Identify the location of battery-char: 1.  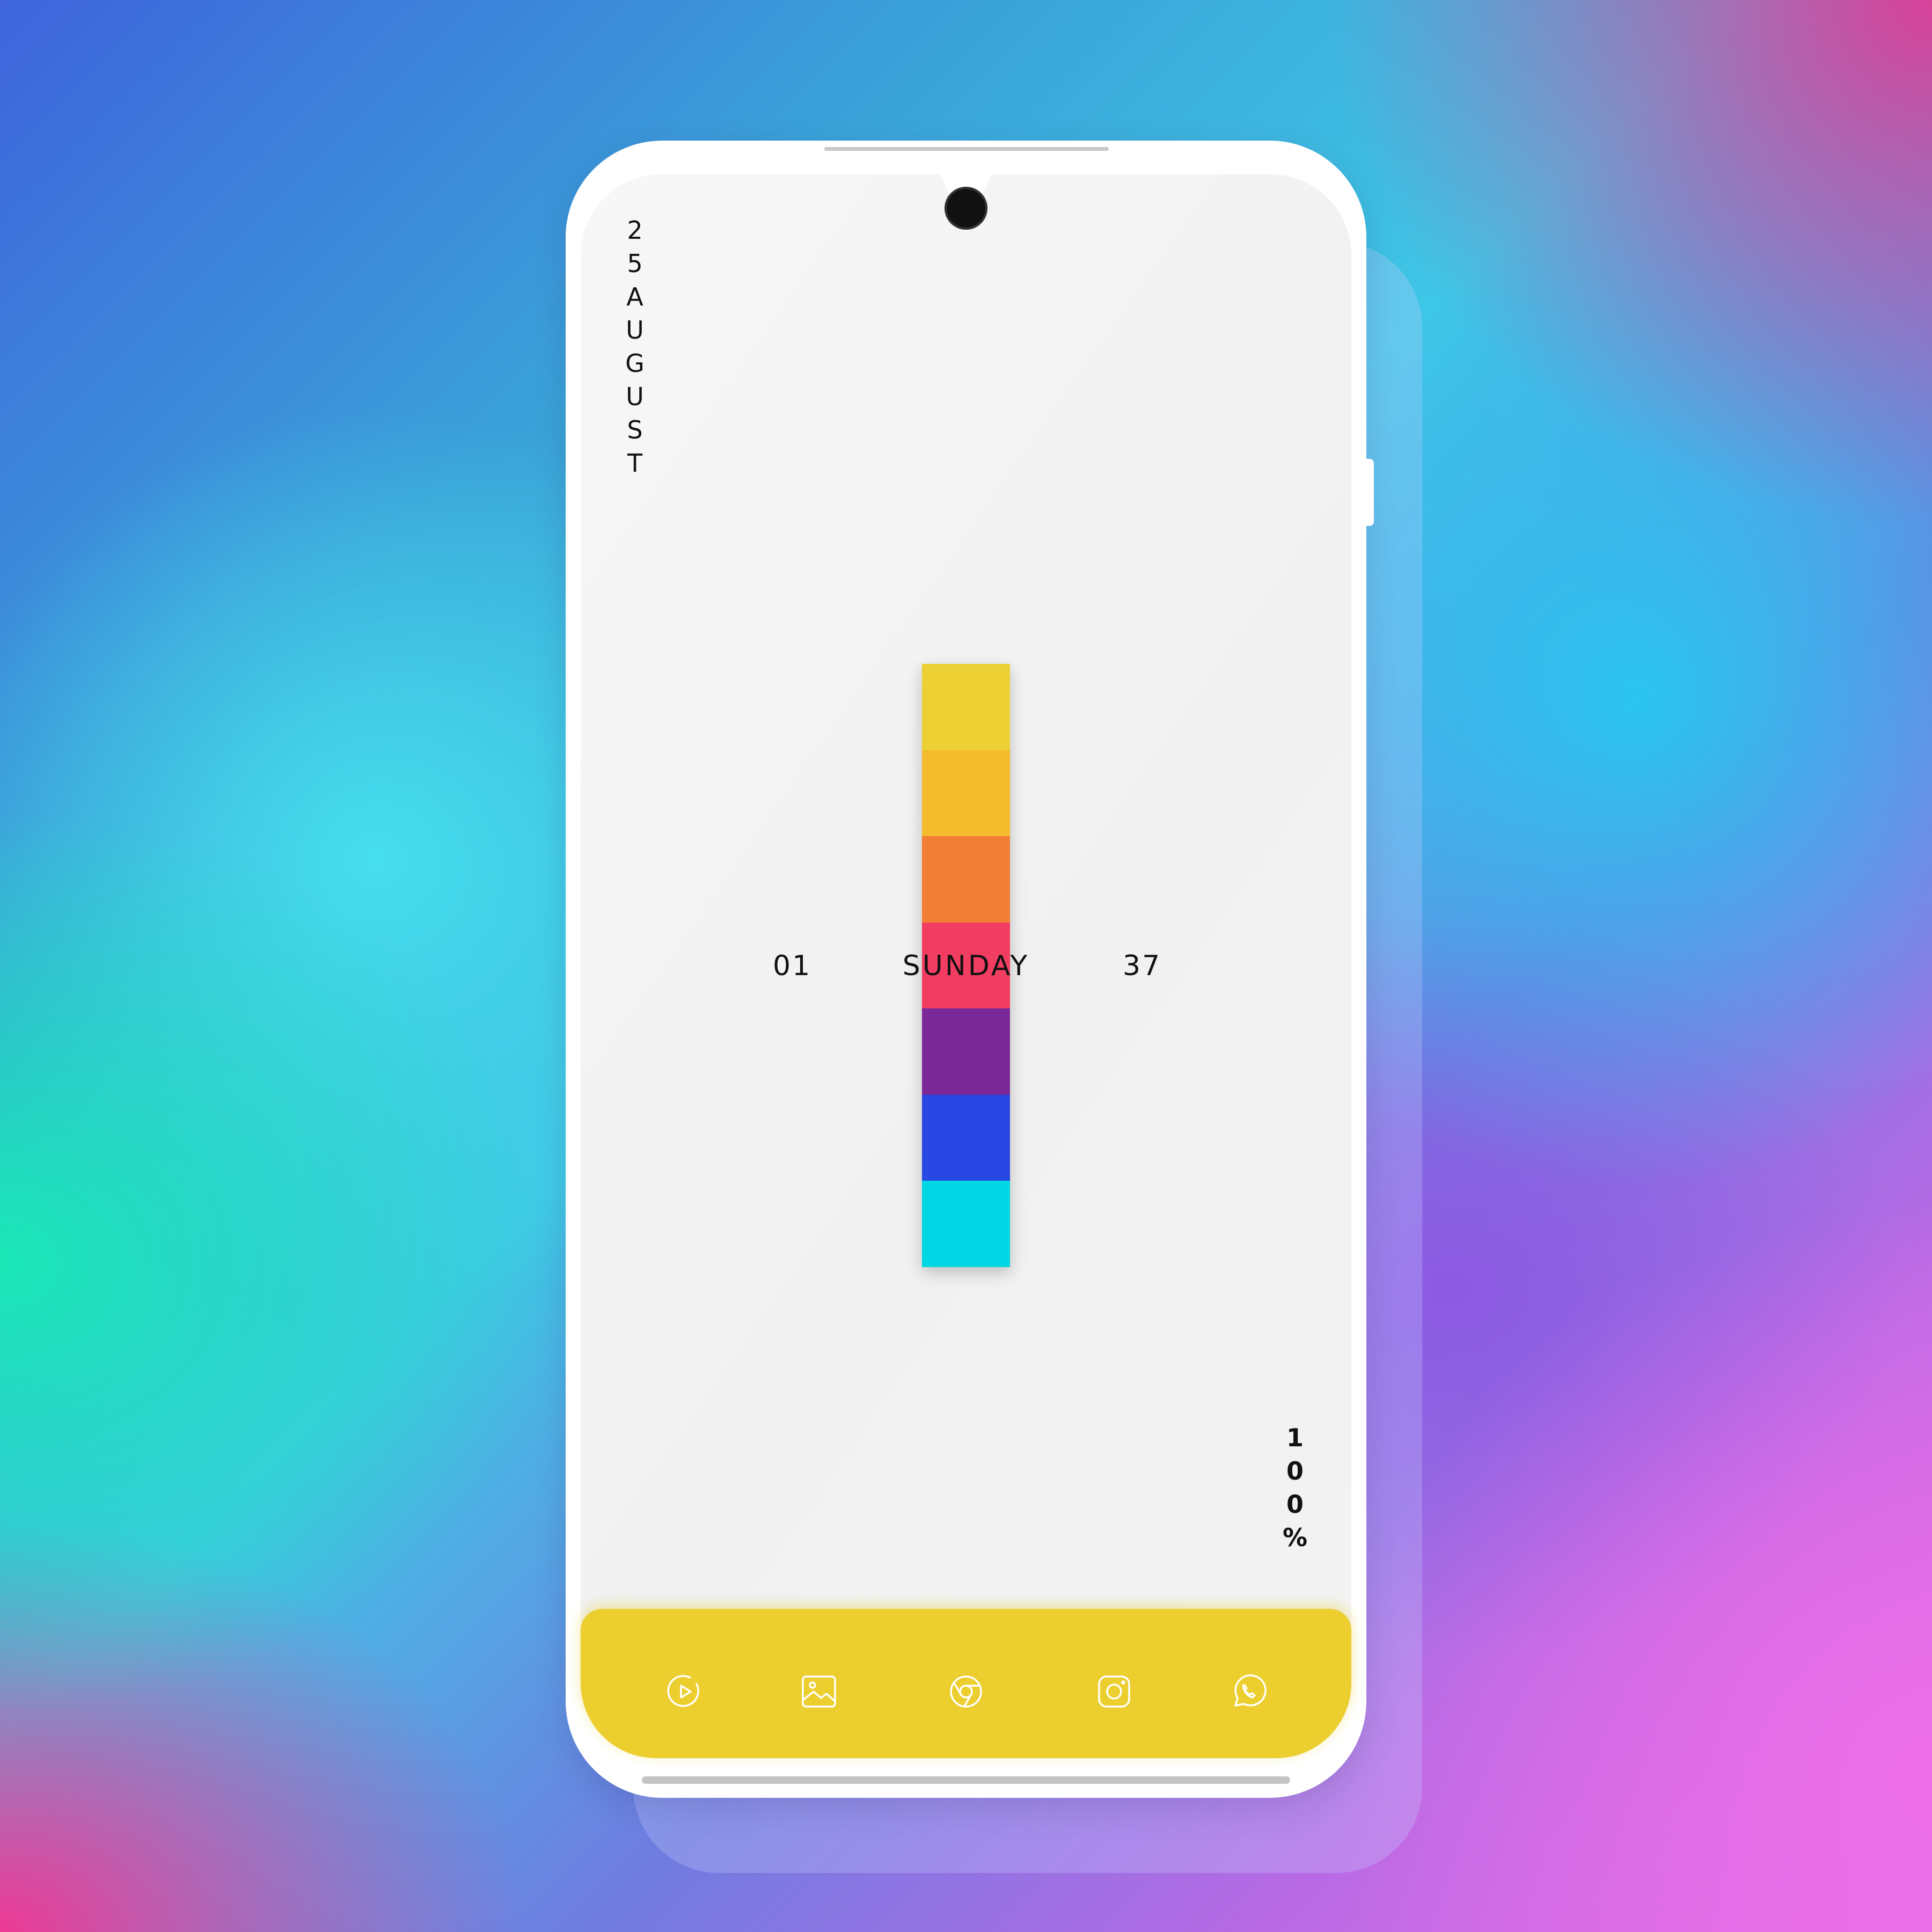
(1295, 1437).